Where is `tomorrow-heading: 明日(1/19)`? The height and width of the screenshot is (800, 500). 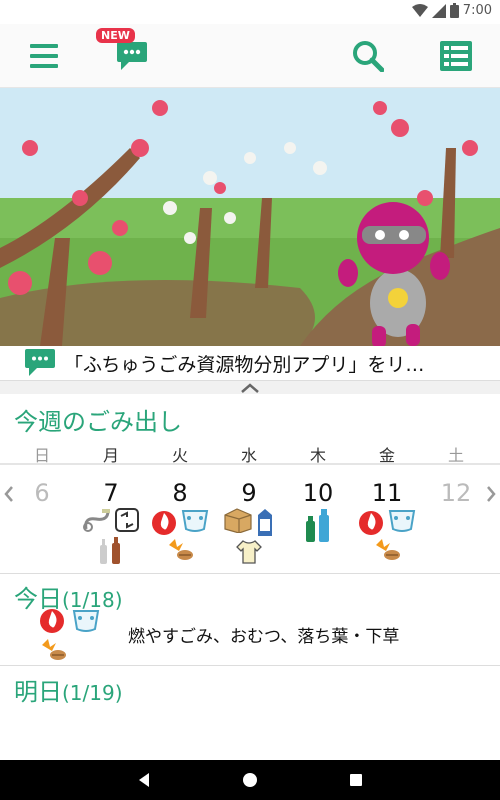 tomorrow-heading: 明日(1/19) is located at coordinates (68, 689).